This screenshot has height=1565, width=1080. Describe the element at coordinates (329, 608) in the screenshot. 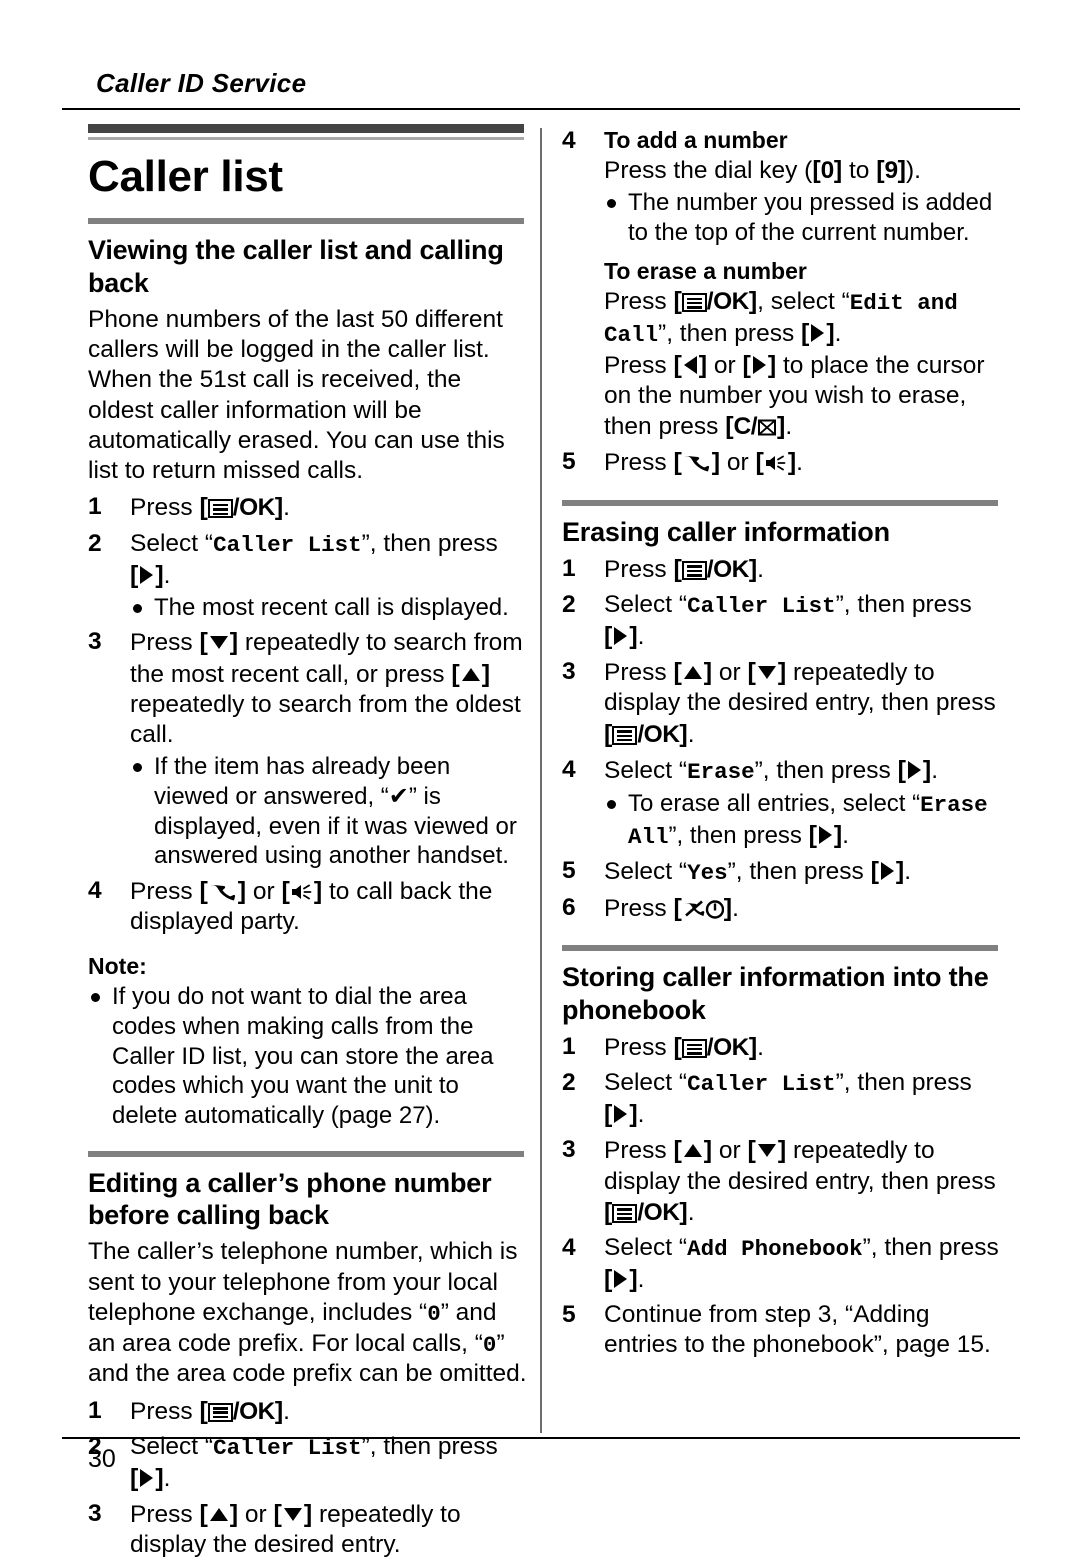

I see `step-bullets: The most recent call is displayed.` at that location.